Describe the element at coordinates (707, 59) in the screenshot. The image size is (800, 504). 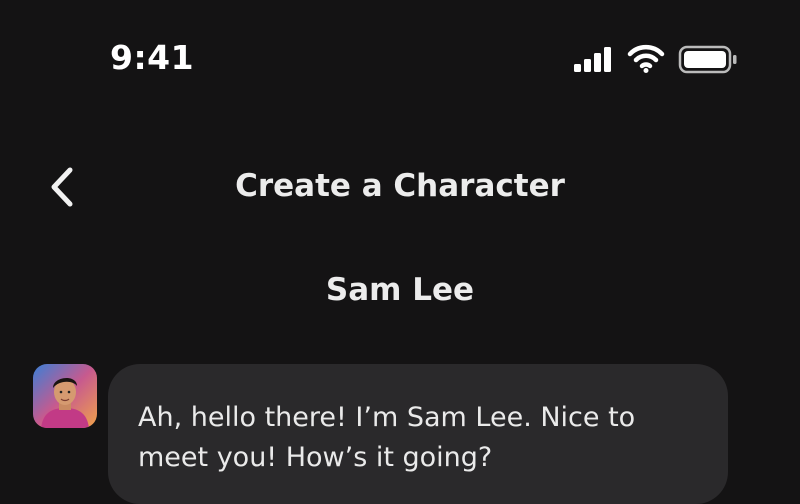
I see `battery-icon` at that location.